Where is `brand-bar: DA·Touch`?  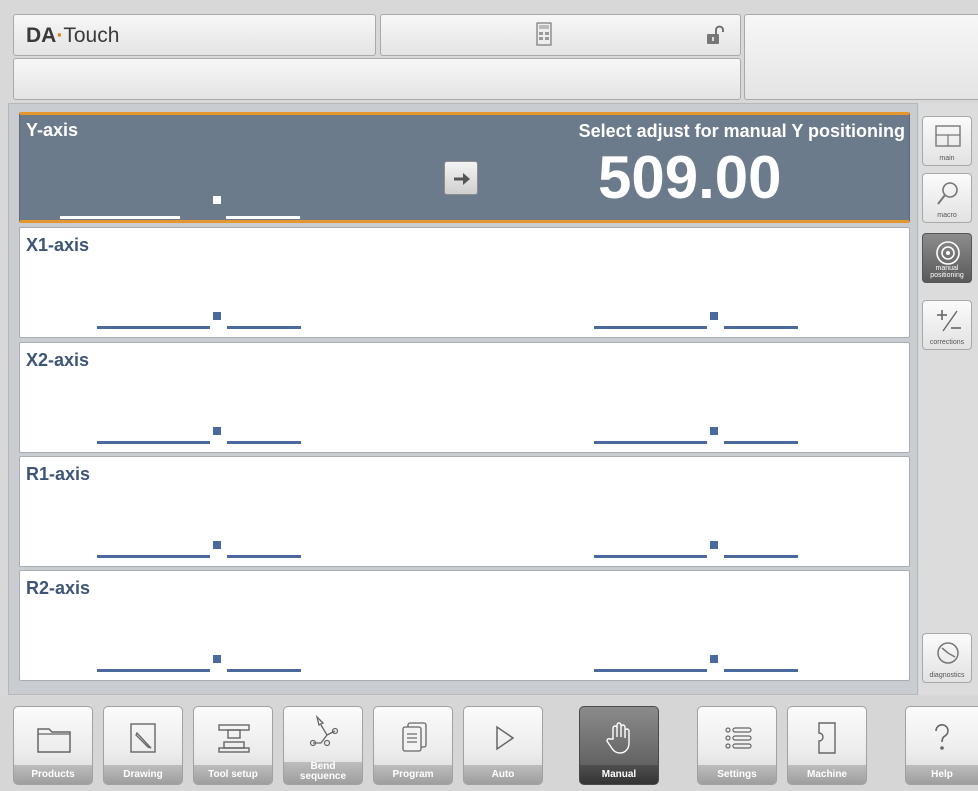
brand-bar: DA·Touch is located at coordinates (194, 35).